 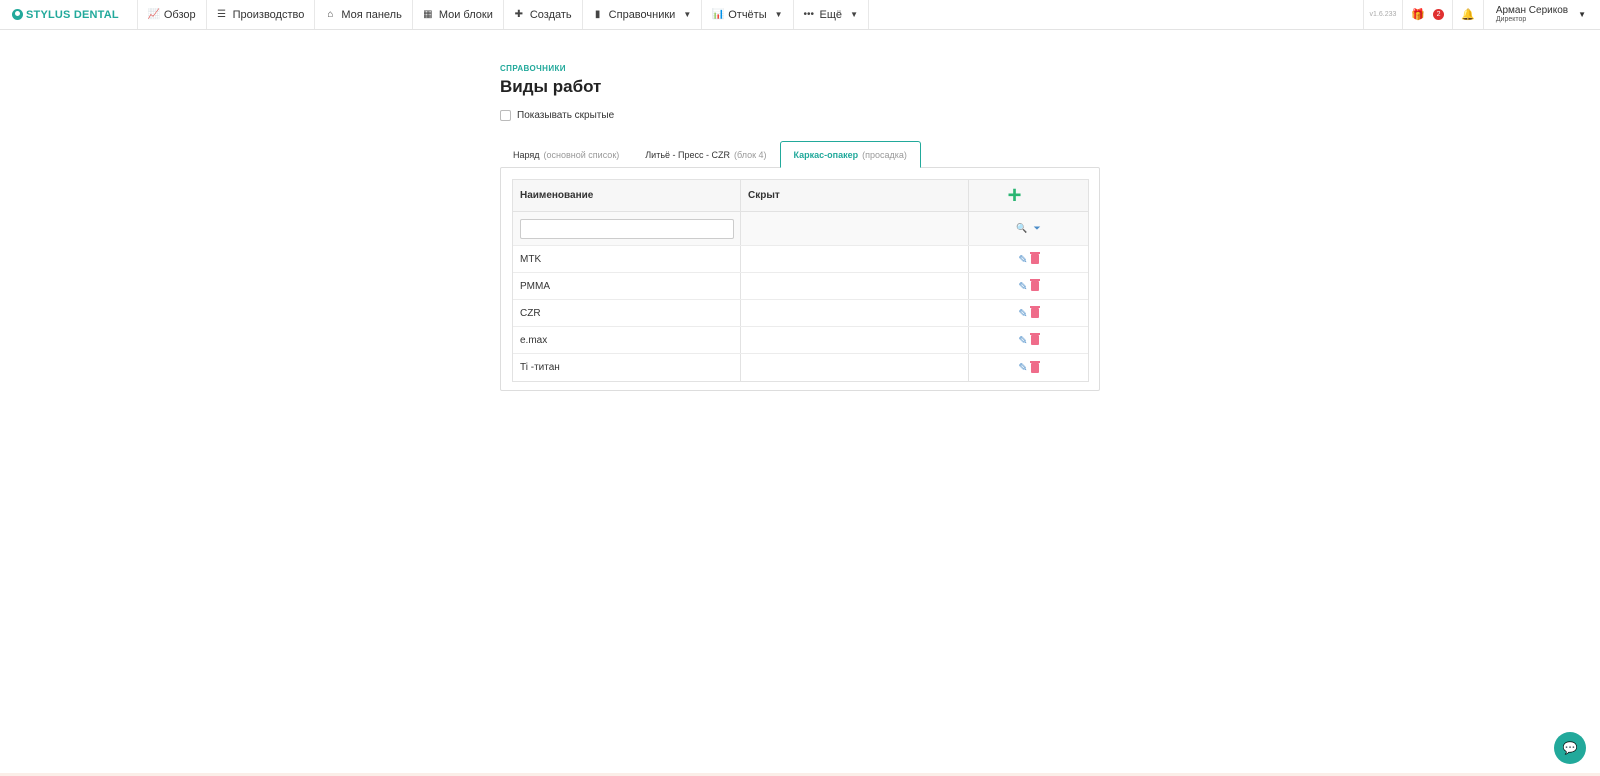 I want to click on tab-sublabel: (основной список), so click(x=581, y=154).